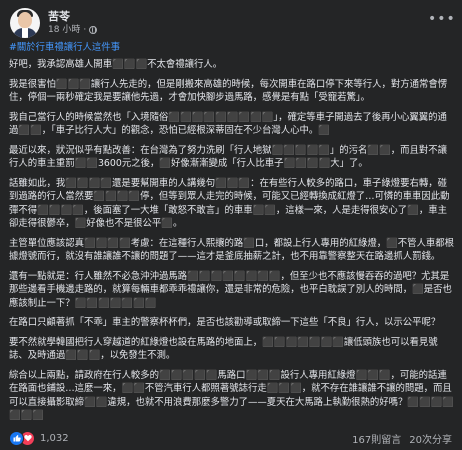 Image resolution: width=462 pixels, height=450 pixels. Describe the element at coordinates (25, 20) in the screenshot. I see `avatar-face` at that location.